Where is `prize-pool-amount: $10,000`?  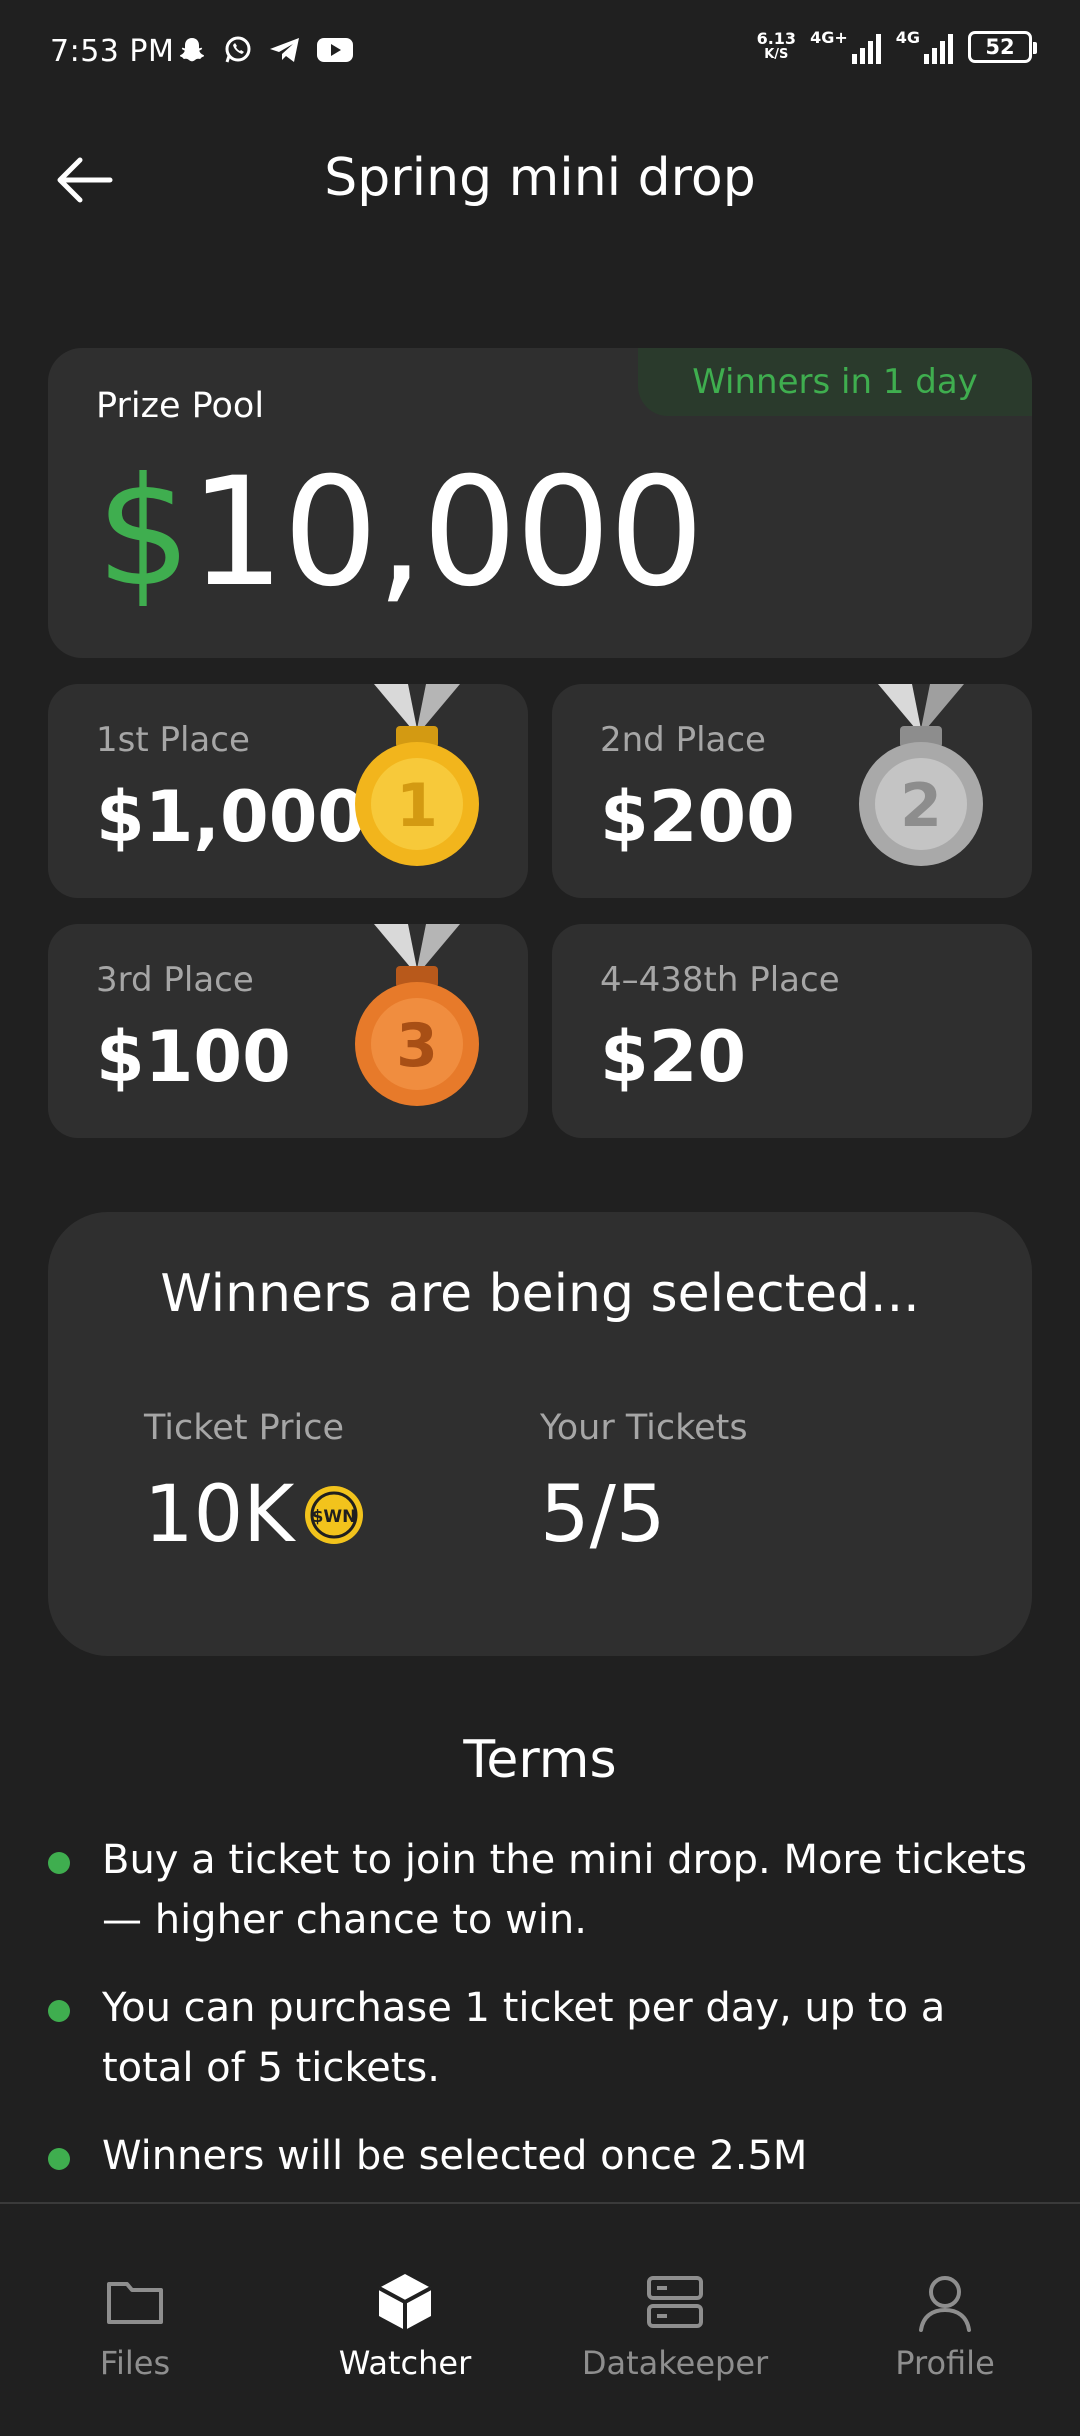
prize-pool-amount: $10,000 is located at coordinates (400, 533).